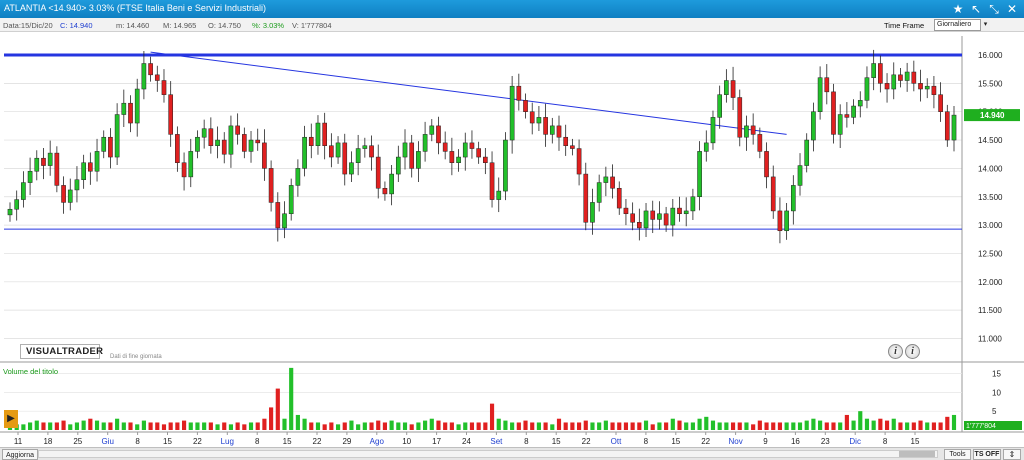 This screenshot has height=460, width=1024. Describe the element at coordinates (406, 441) in the screenshot. I see `day-label: 10` at that location.